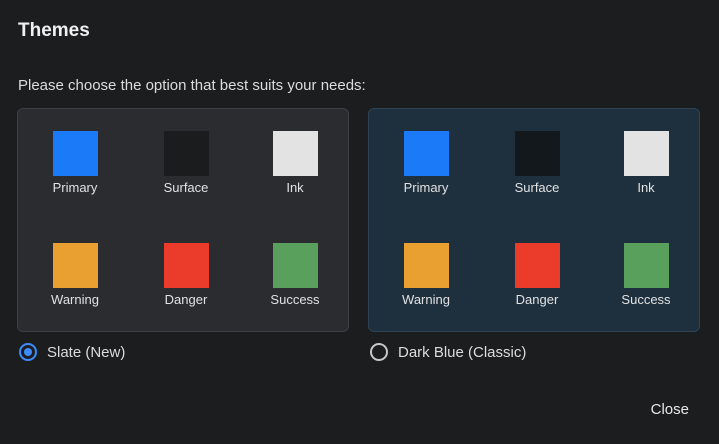  I want to click on radio-option-dark-blue: Dark Blue (Classic), so click(448, 352).